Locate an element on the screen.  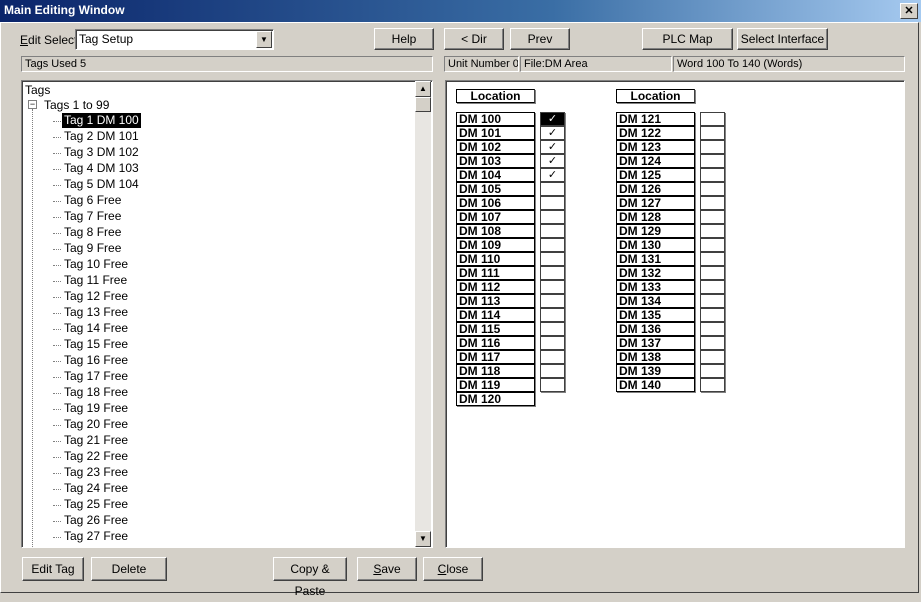
tree-item: Tag 21 Free is located at coordinates (96, 440).